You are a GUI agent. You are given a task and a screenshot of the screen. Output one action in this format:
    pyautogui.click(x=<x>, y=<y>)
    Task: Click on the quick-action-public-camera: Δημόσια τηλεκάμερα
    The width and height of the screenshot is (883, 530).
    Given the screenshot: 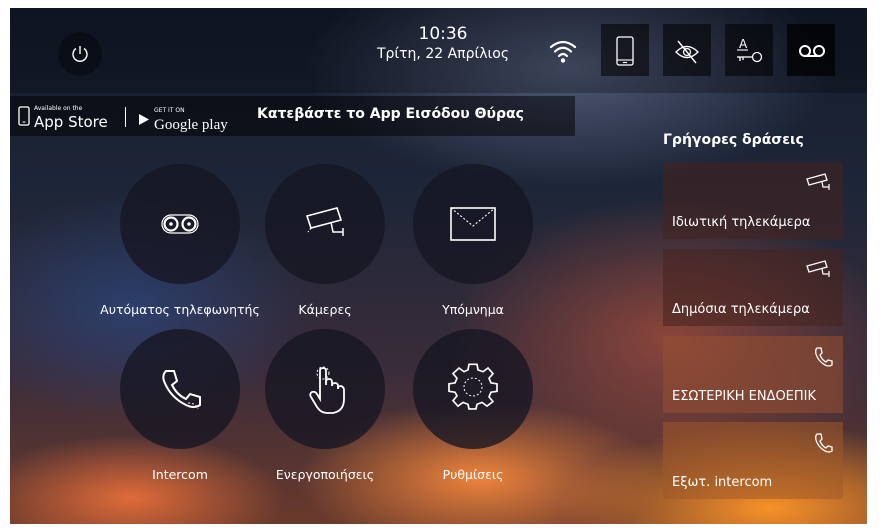 What is the action you would take?
    pyautogui.click(x=753, y=287)
    